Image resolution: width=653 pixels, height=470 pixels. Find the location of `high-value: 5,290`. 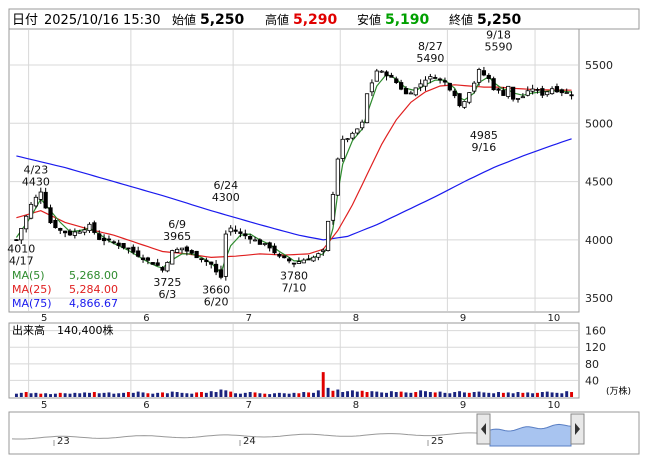

high-value: 5,290 is located at coordinates (315, 20).